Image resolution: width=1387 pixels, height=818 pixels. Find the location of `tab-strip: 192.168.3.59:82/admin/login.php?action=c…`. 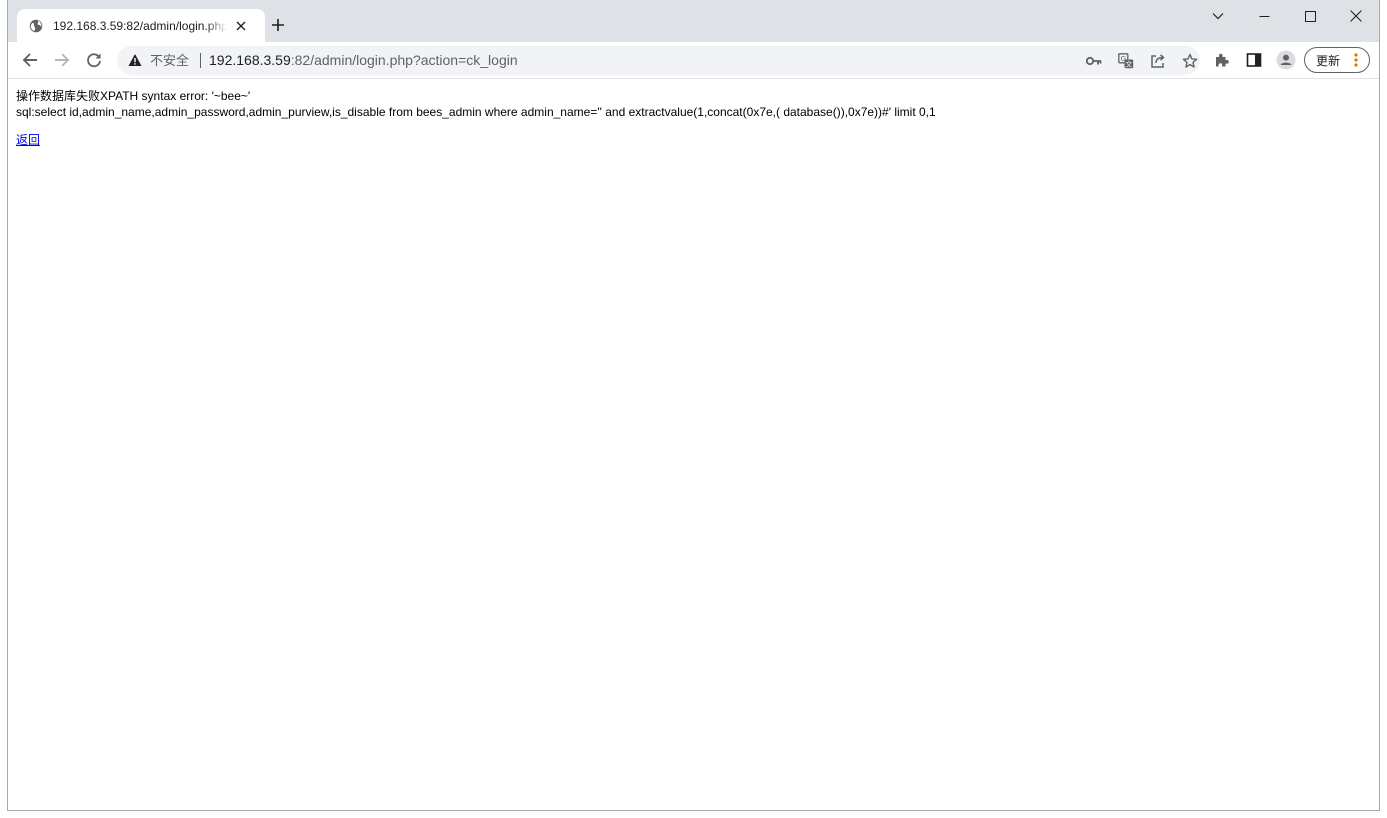

tab-strip: 192.168.3.59:82/admin/login.php?action=c… is located at coordinates (693, 21).